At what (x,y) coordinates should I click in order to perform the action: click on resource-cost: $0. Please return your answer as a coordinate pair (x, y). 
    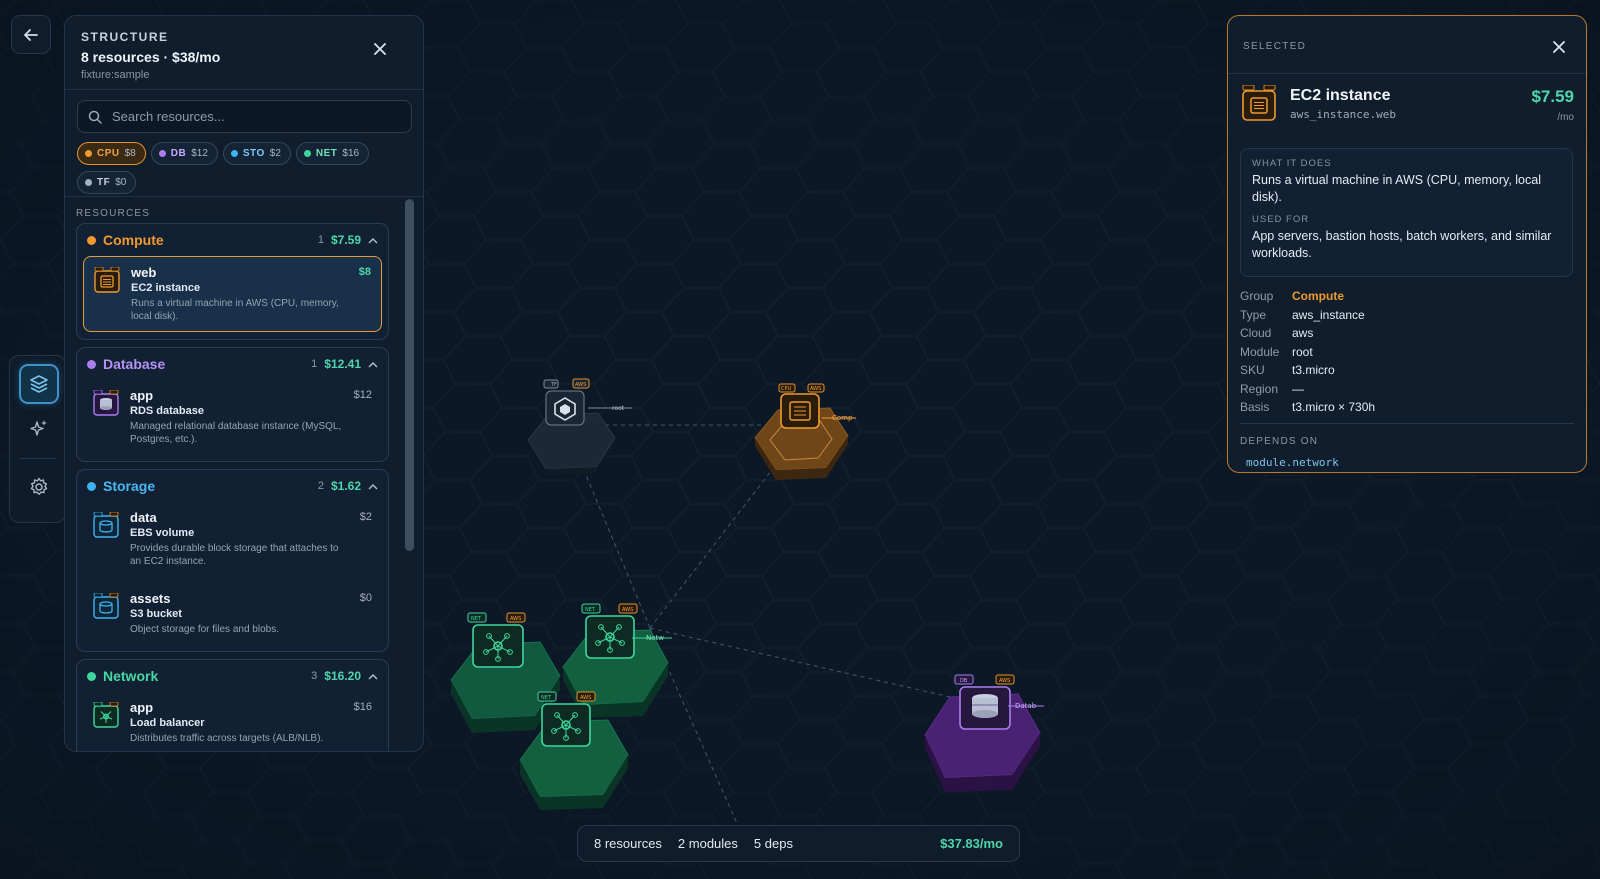
    Looking at the image, I should click on (365, 598).